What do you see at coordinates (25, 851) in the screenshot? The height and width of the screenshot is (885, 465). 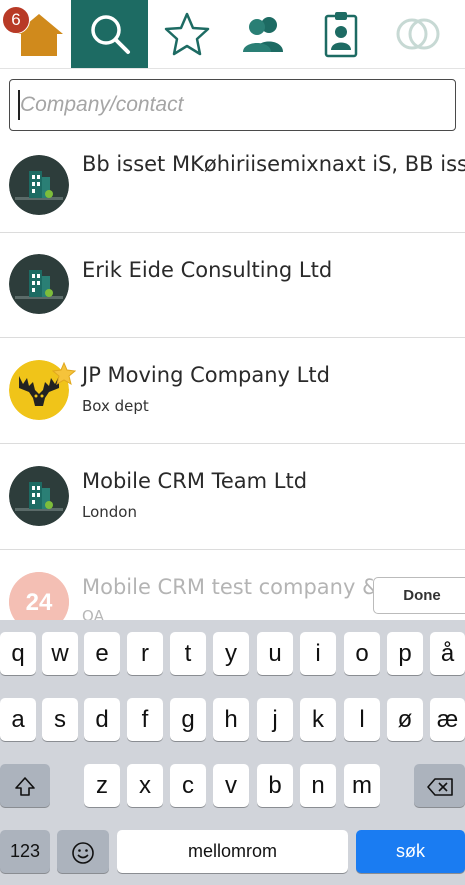 I see `numbers-key: 123` at bounding box center [25, 851].